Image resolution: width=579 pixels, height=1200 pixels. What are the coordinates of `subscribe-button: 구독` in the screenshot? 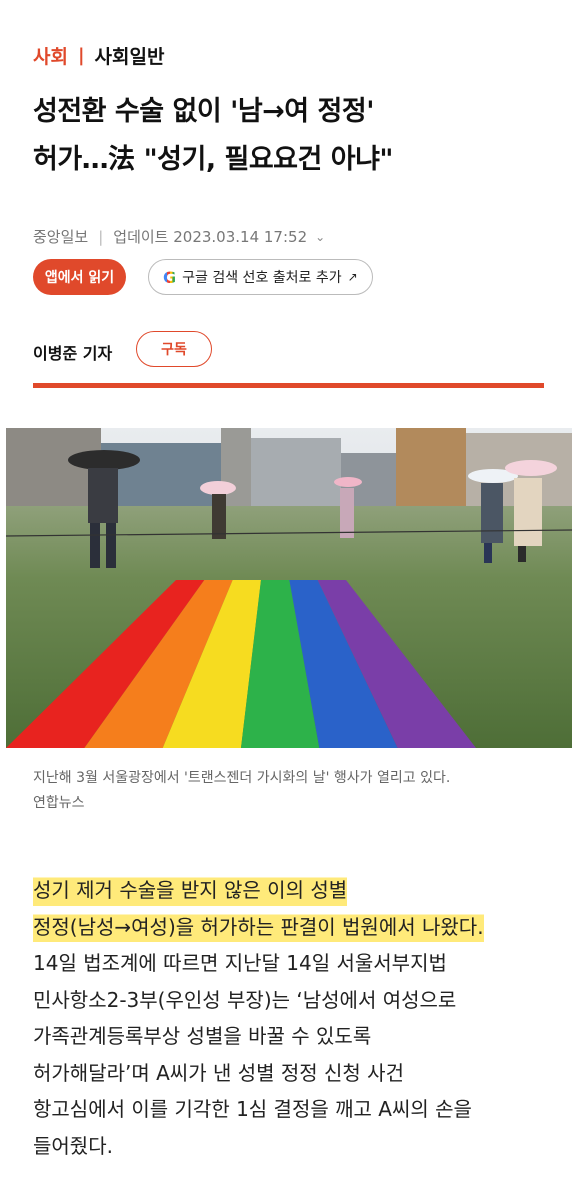 It's located at (174, 349).